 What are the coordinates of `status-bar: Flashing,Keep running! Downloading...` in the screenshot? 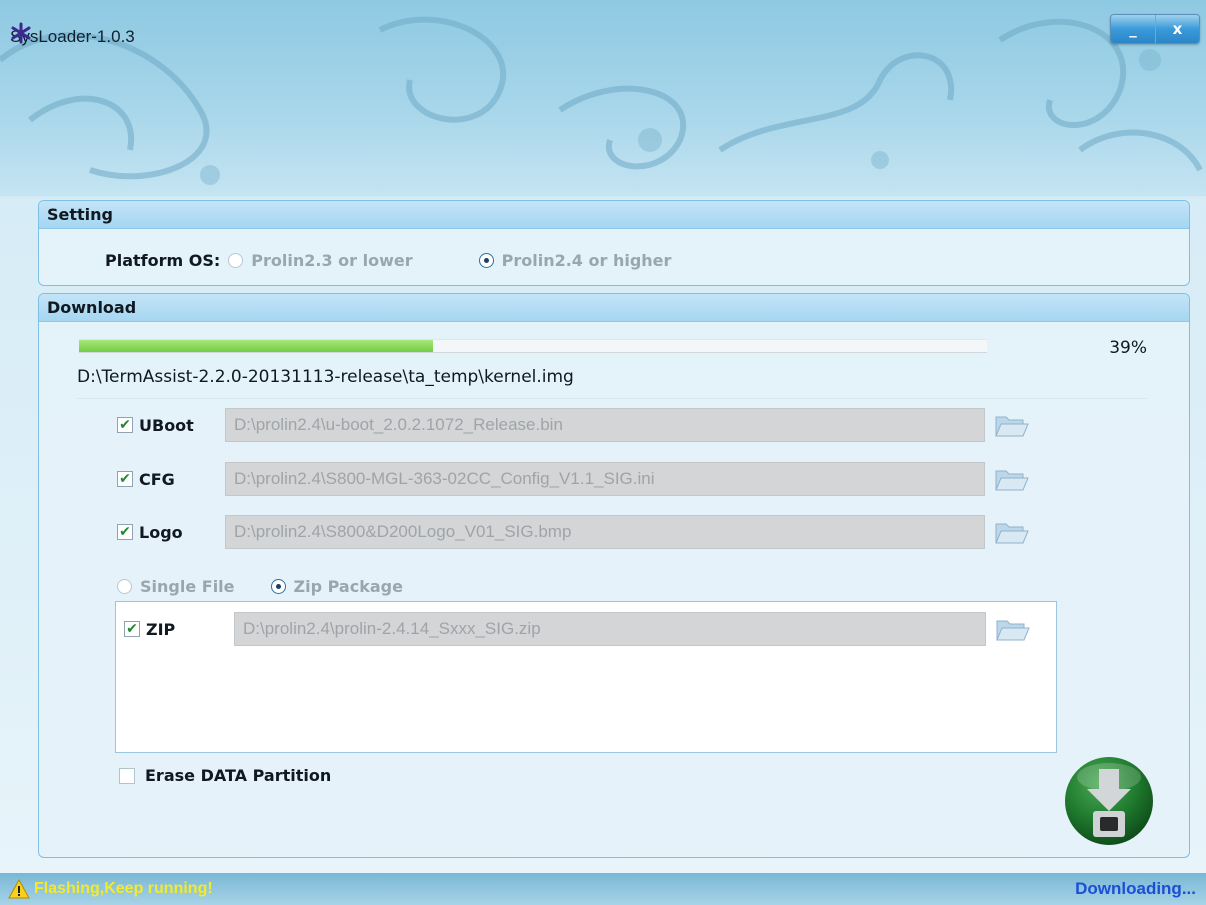 It's located at (603, 889).